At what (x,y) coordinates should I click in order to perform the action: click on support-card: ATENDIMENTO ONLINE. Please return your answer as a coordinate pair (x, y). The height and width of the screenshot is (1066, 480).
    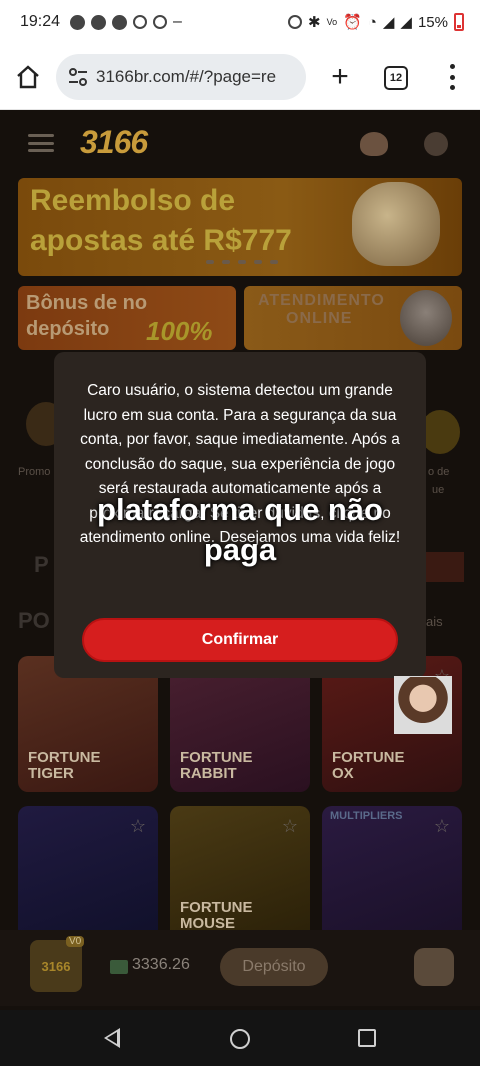
    Looking at the image, I should click on (353, 318).